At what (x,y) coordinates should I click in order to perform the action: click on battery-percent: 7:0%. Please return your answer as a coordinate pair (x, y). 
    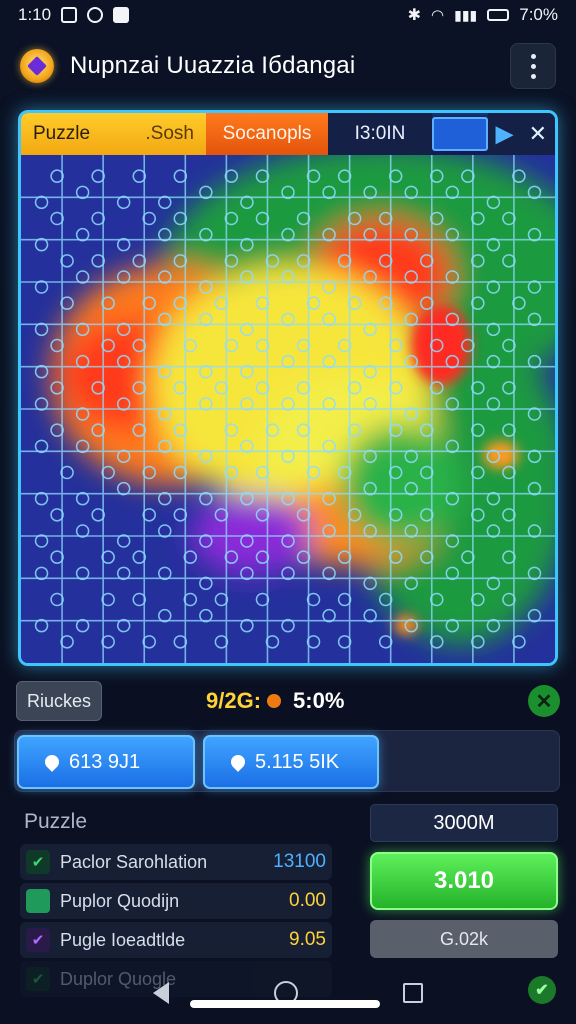
    Looking at the image, I should click on (538, 14).